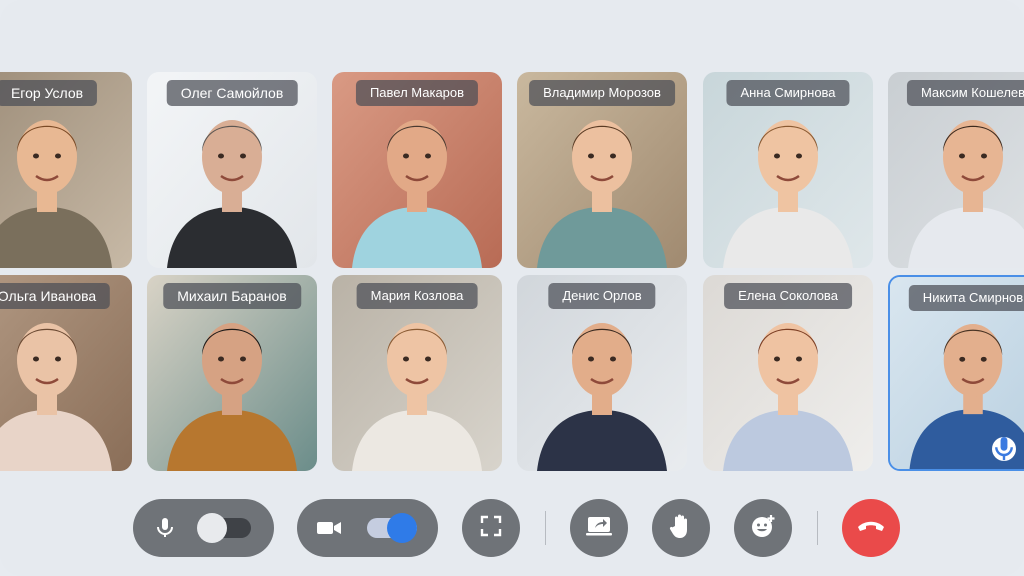 This screenshot has width=1024, height=576. I want to click on fullscreen-button, so click(491, 528).